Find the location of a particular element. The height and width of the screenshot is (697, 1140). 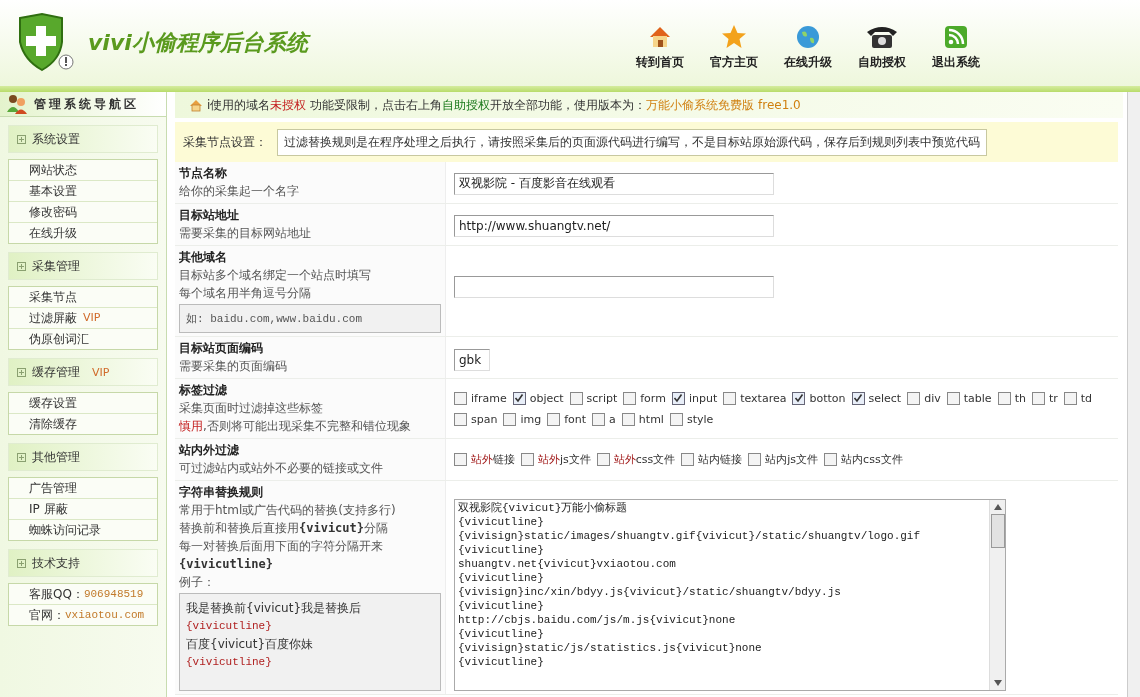

field-description: 目标站多个域名绑定一个站点时填写 is located at coordinates (275, 275).